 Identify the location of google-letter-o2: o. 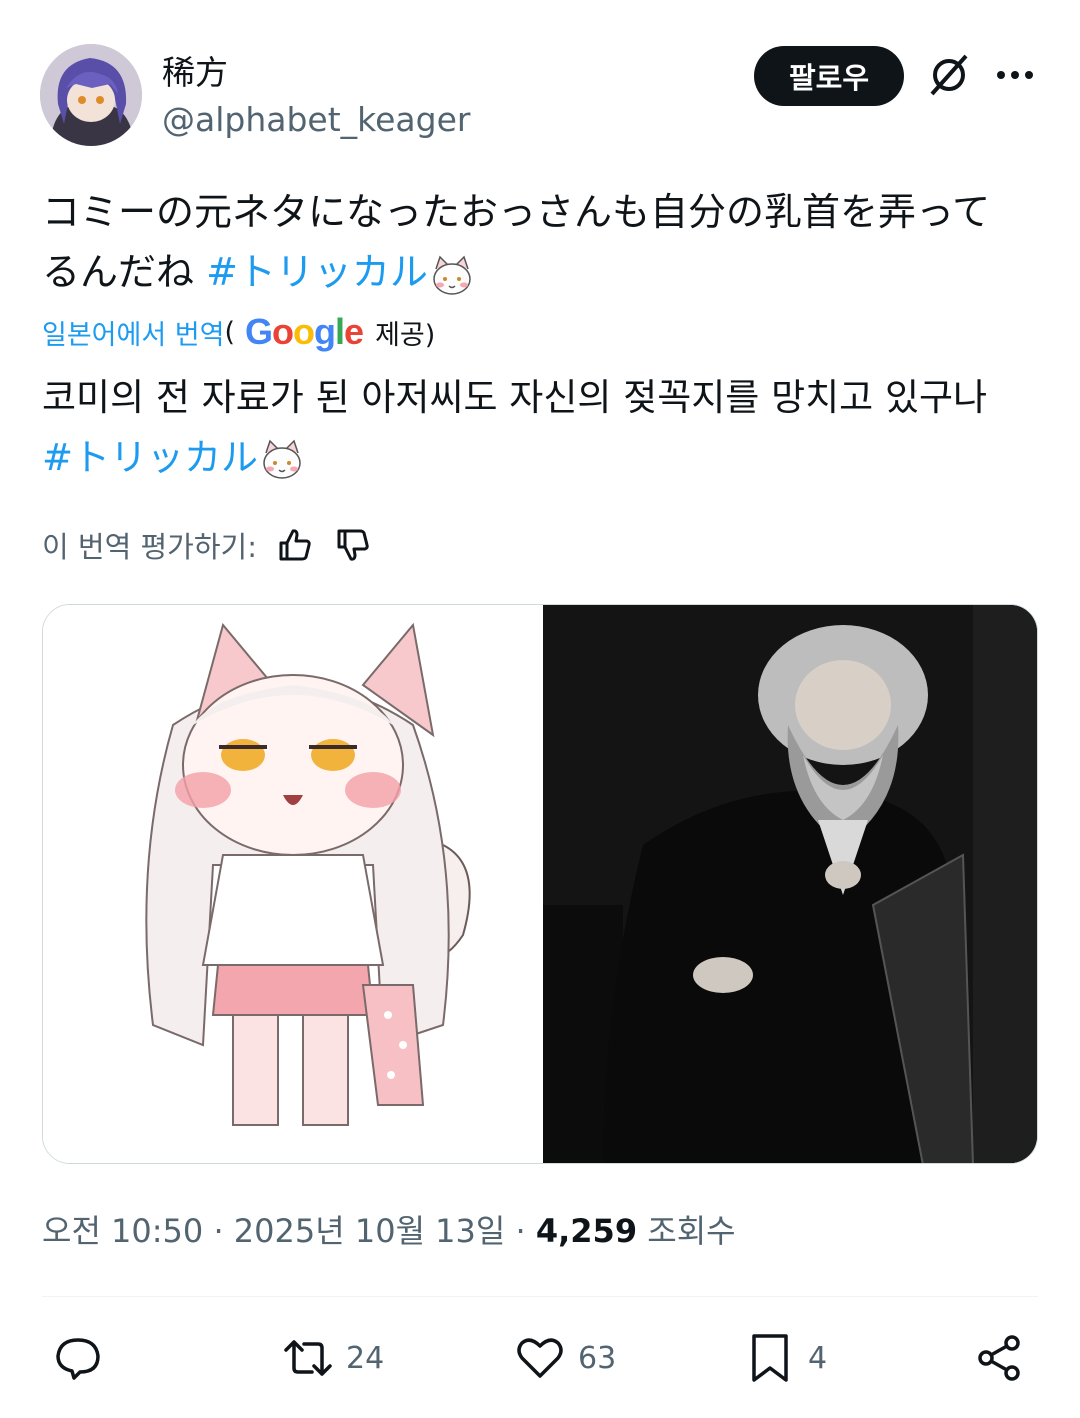
(304, 331).